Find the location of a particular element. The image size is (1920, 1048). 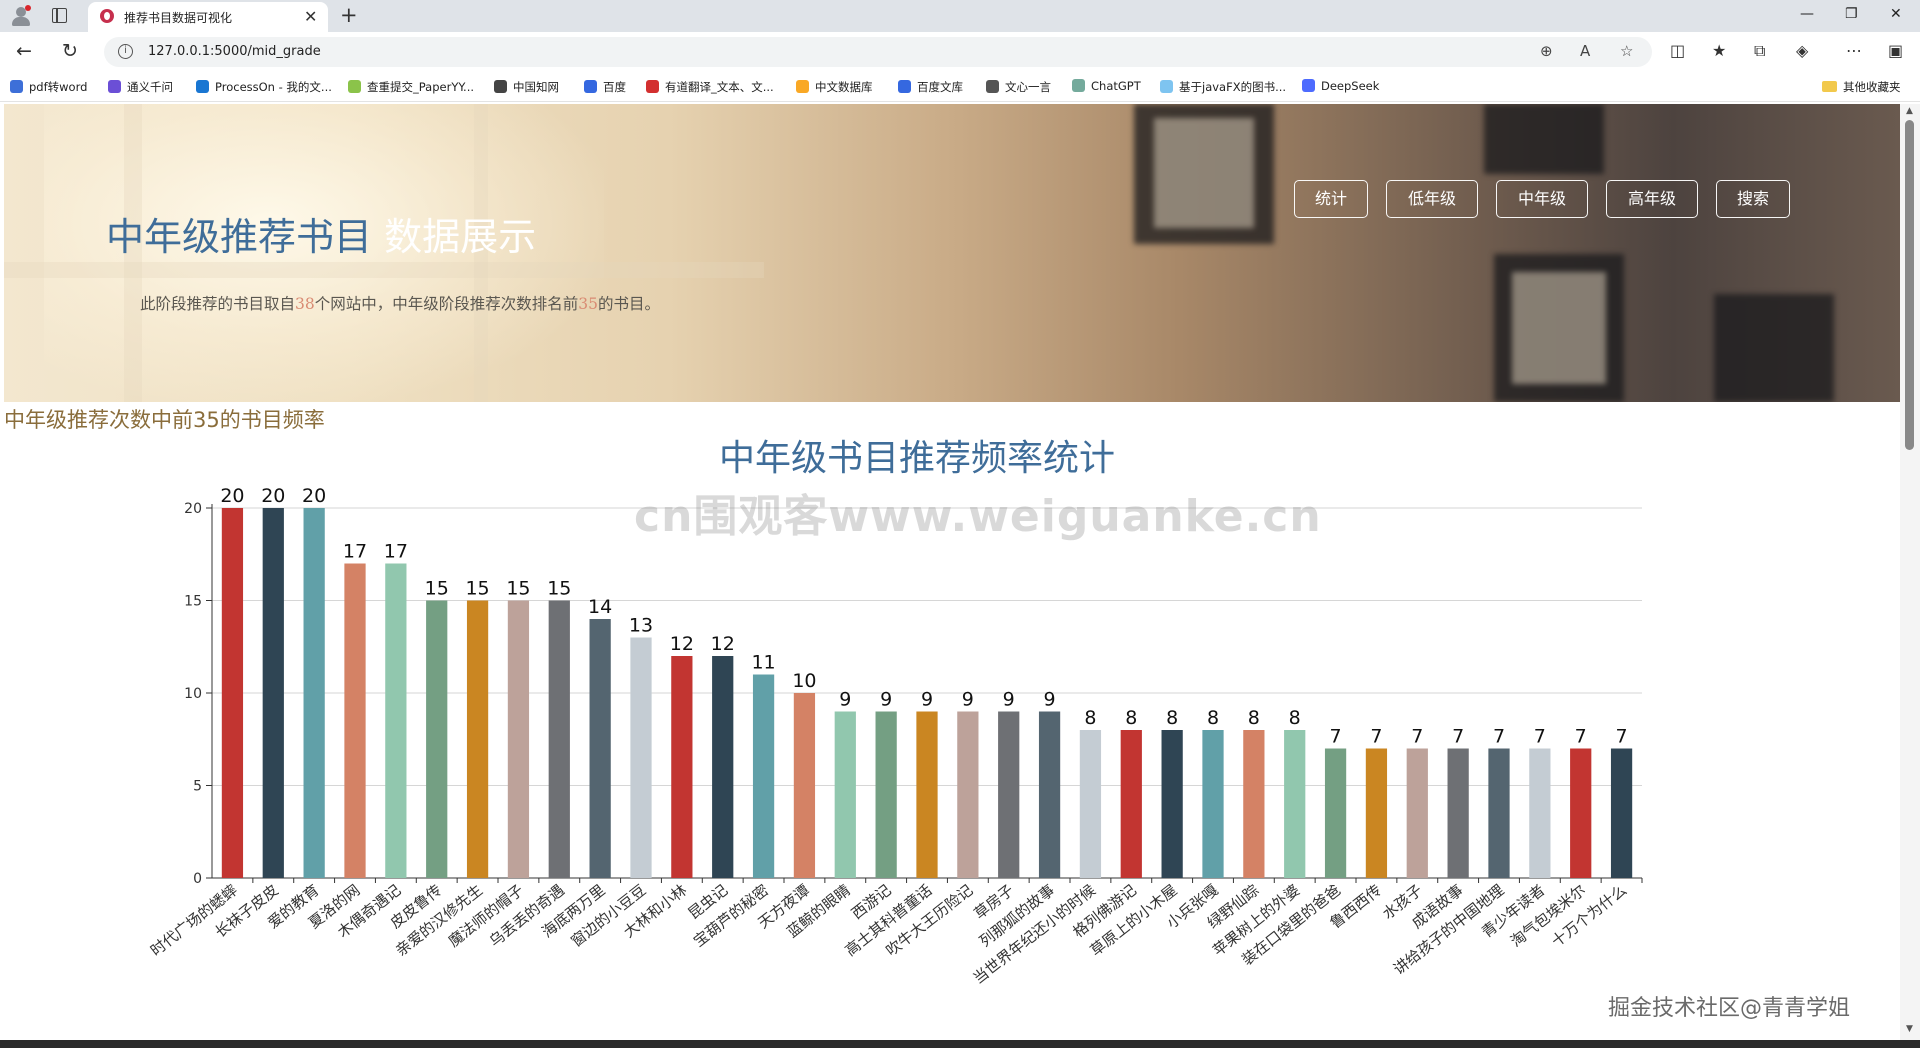

bookmark-item: 文心一言 is located at coordinates (1018, 87).